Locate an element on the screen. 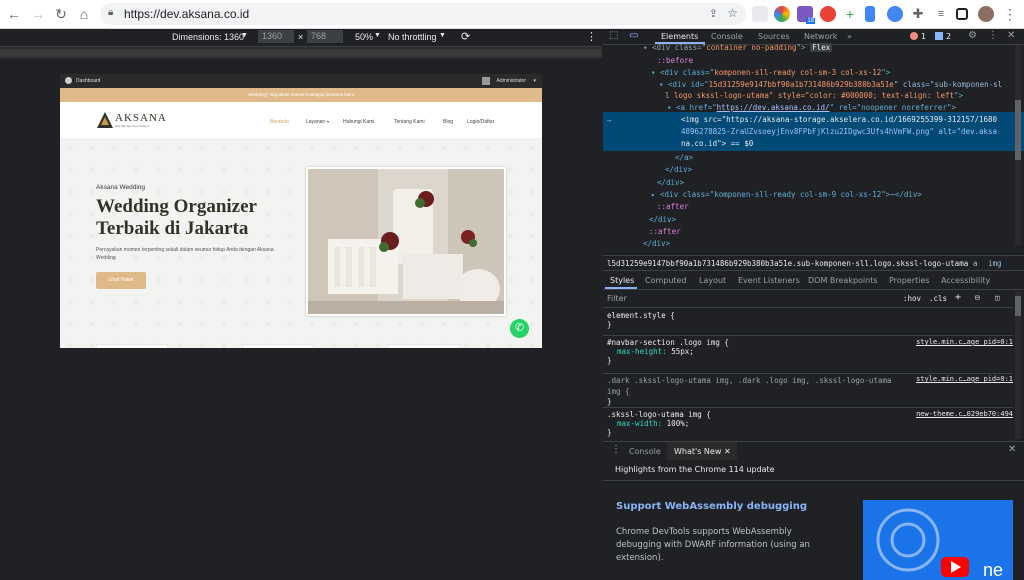 The image size is (1024, 580). computed-sidebar-icon: ◫ is located at coordinates (997, 297).